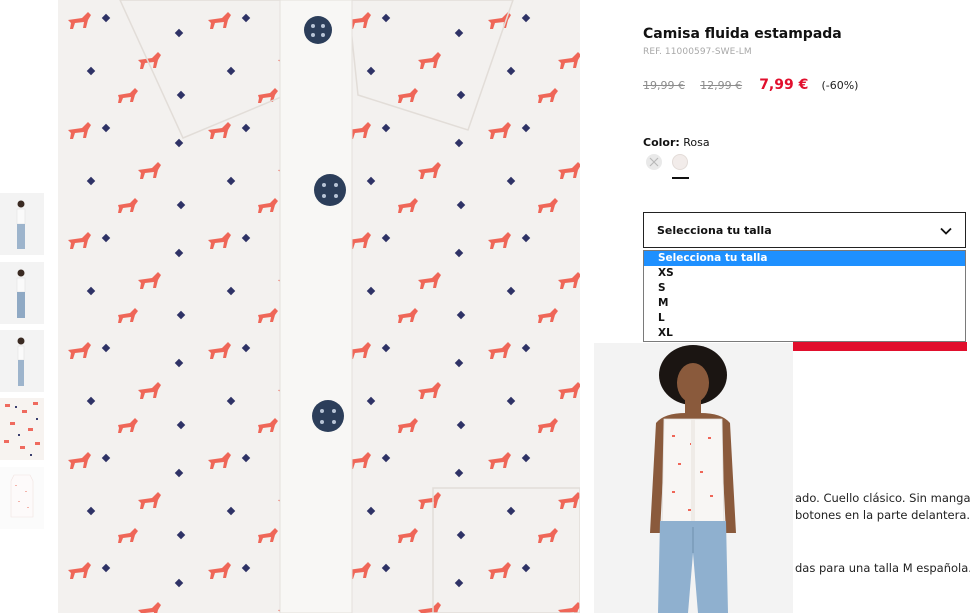  Describe the element at coordinates (661, 142) in the screenshot. I see `color-label-title: Color:` at that location.